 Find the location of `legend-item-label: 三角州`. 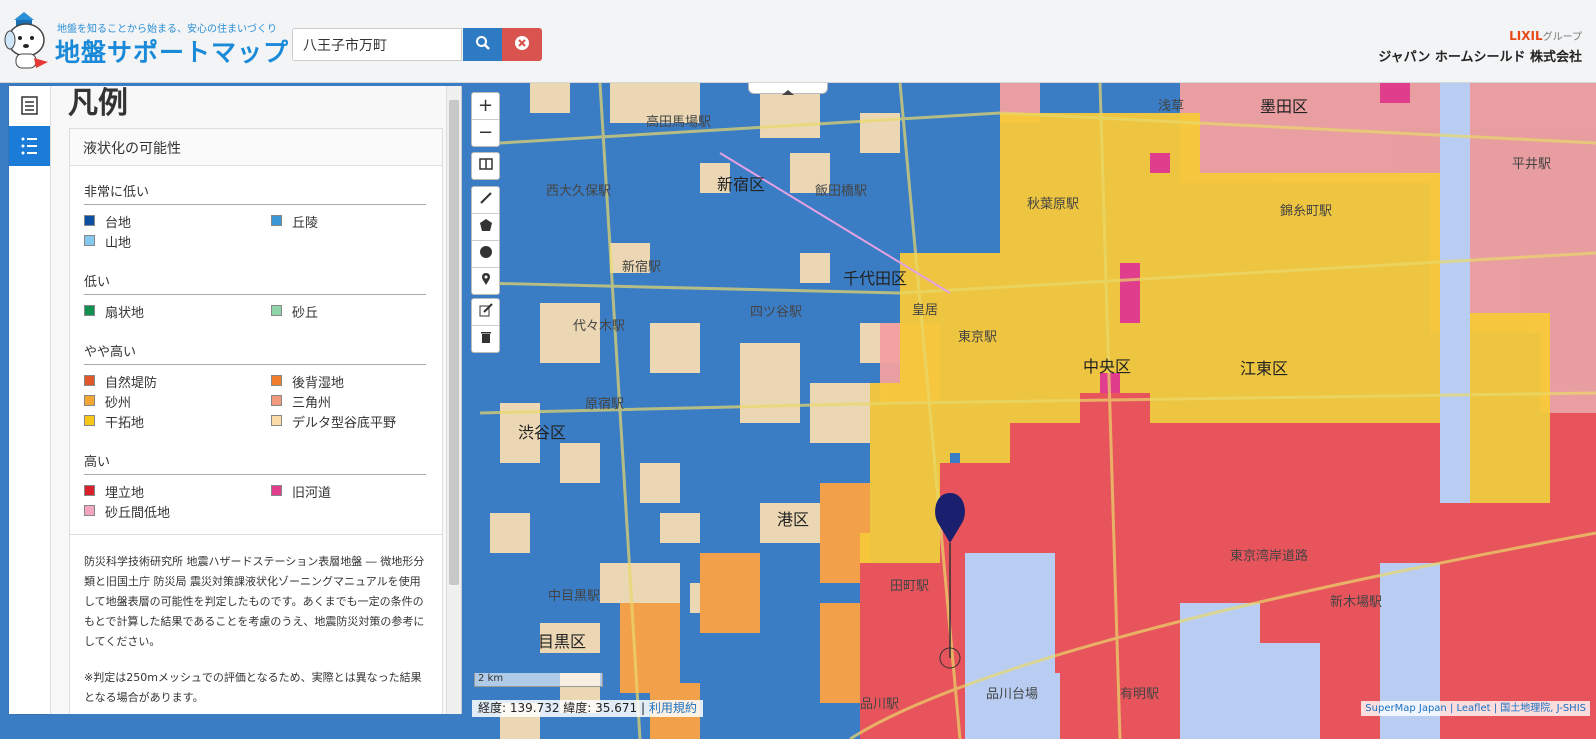

legend-item-label: 三角州 is located at coordinates (312, 403).